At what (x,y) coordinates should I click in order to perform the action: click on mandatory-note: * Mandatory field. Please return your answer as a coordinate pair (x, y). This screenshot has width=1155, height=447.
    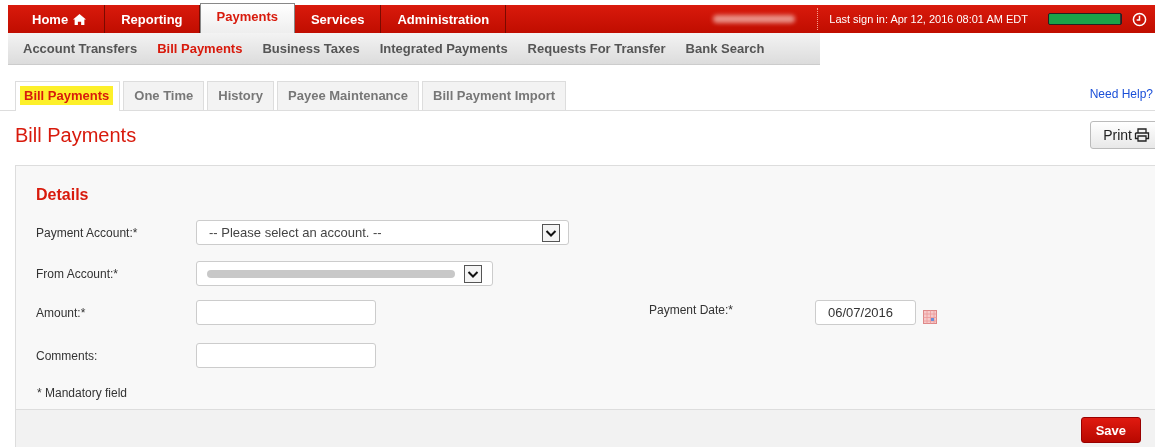
    Looking at the image, I should click on (83, 393).